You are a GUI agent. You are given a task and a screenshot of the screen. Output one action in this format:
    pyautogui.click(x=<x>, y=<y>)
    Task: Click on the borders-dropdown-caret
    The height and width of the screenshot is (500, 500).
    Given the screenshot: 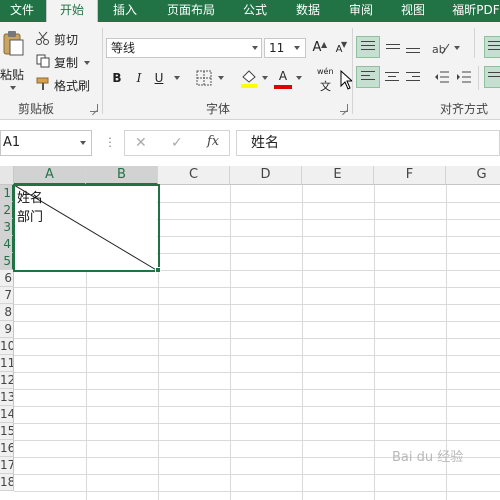 What is the action you would take?
    pyautogui.click(x=221, y=78)
    